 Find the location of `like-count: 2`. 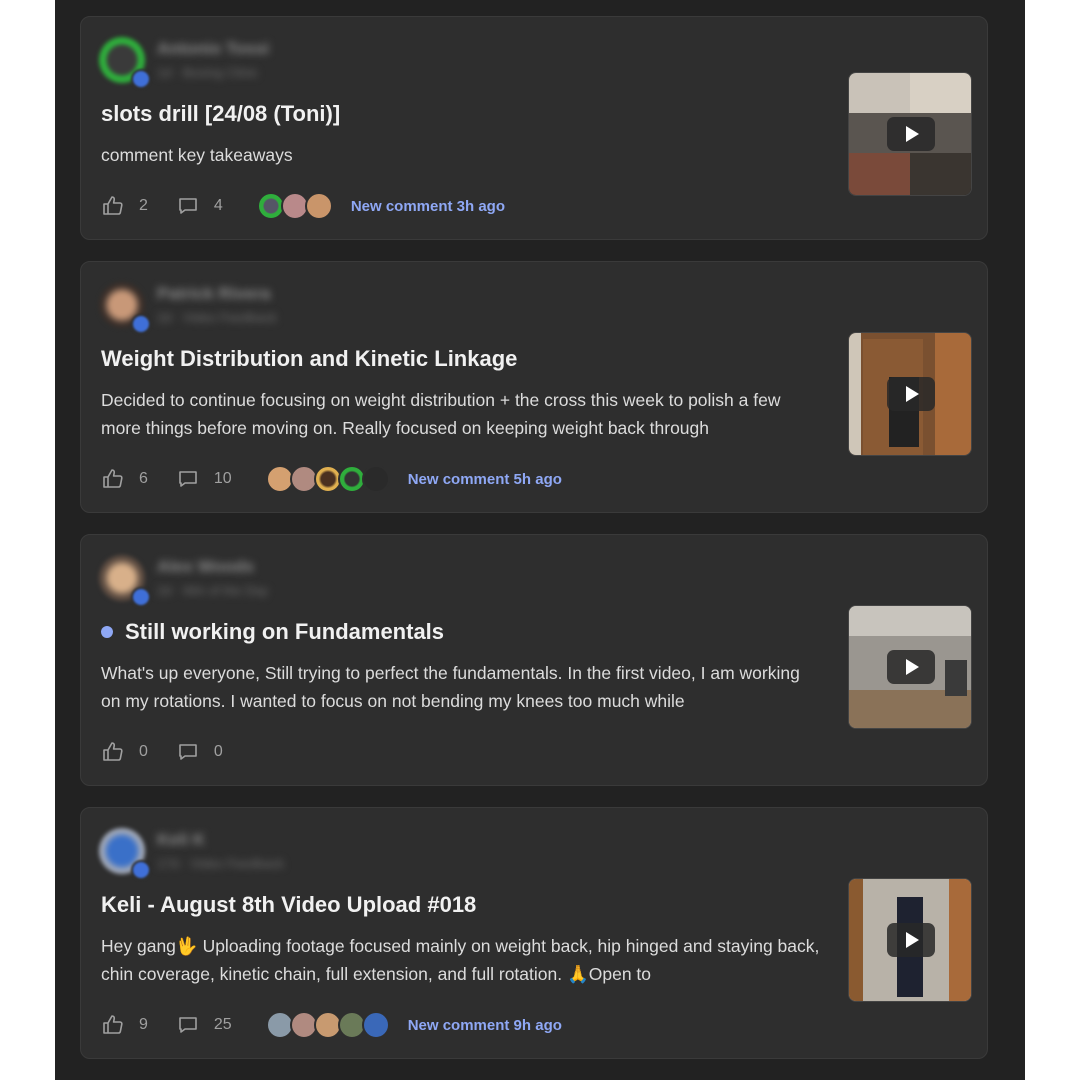

like-count: 2 is located at coordinates (143, 205).